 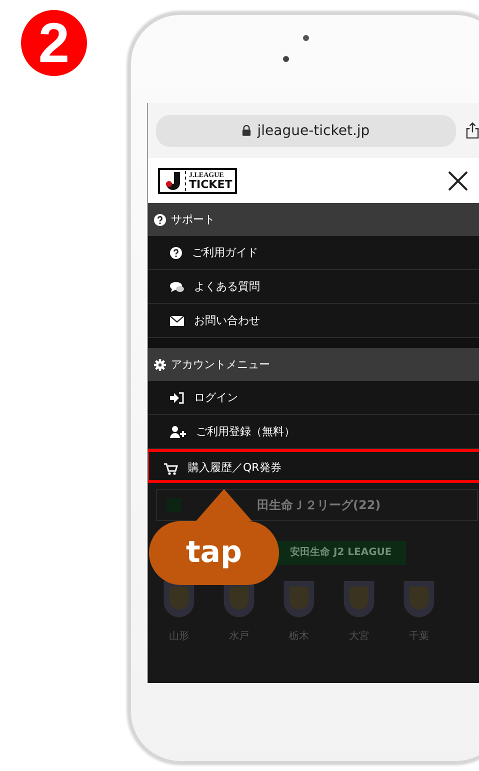 I want to click on share-icon, so click(x=472, y=130).